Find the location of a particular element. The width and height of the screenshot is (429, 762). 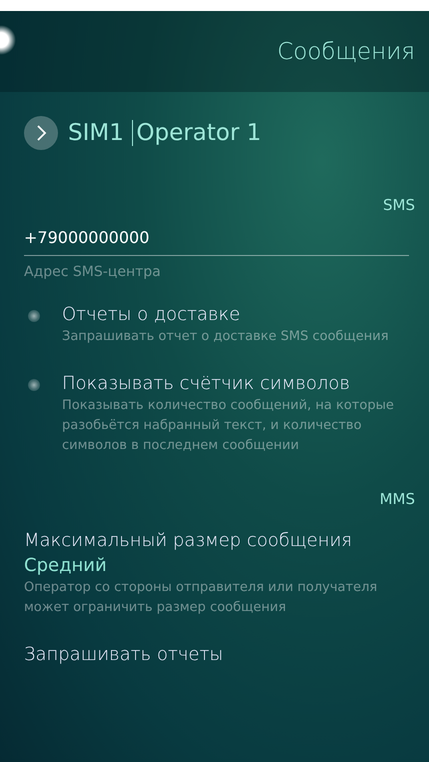

page-title: Сообщения is located at coordinates (346, 51).